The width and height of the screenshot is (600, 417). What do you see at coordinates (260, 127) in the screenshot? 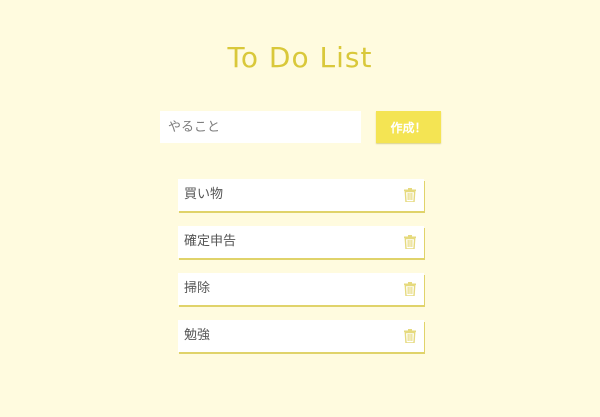
I see `task-input` at bounding box center [260, 127].